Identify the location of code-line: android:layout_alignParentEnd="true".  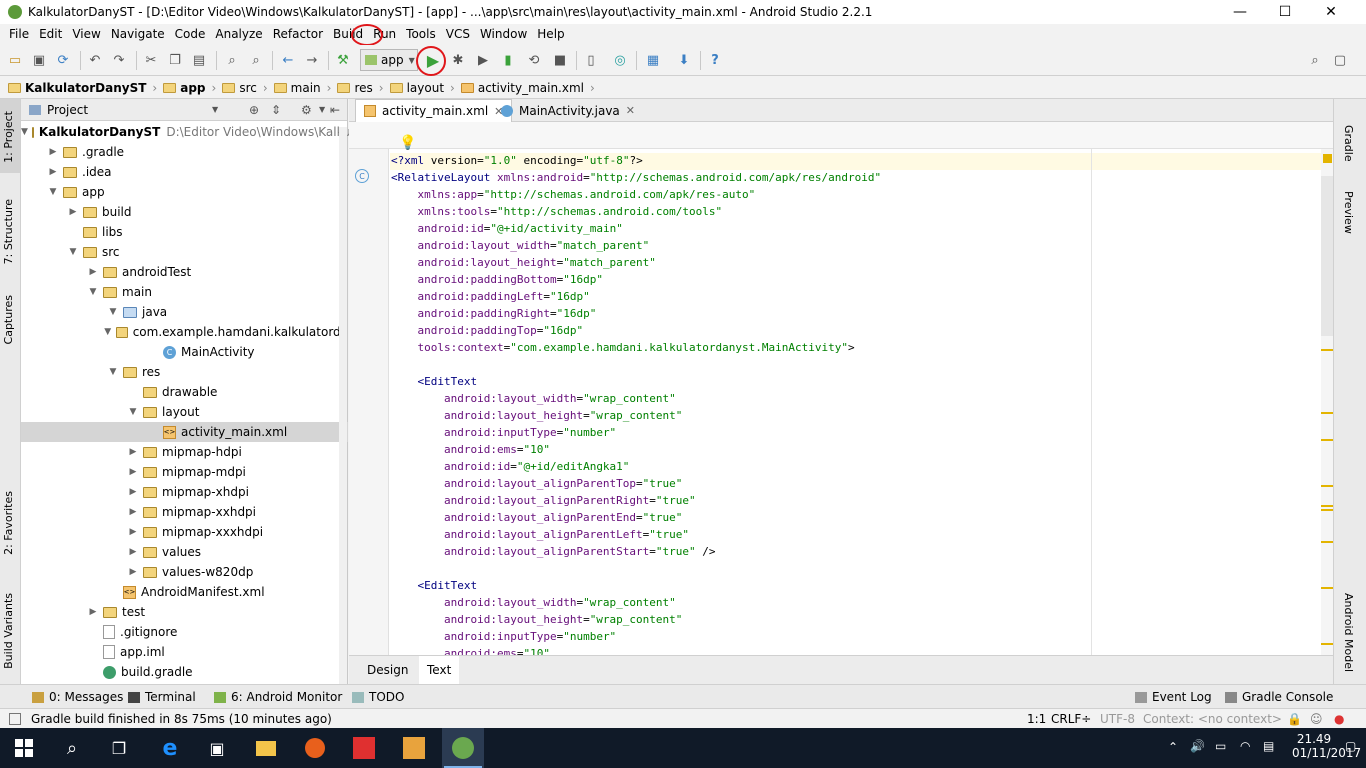
(636, 517).